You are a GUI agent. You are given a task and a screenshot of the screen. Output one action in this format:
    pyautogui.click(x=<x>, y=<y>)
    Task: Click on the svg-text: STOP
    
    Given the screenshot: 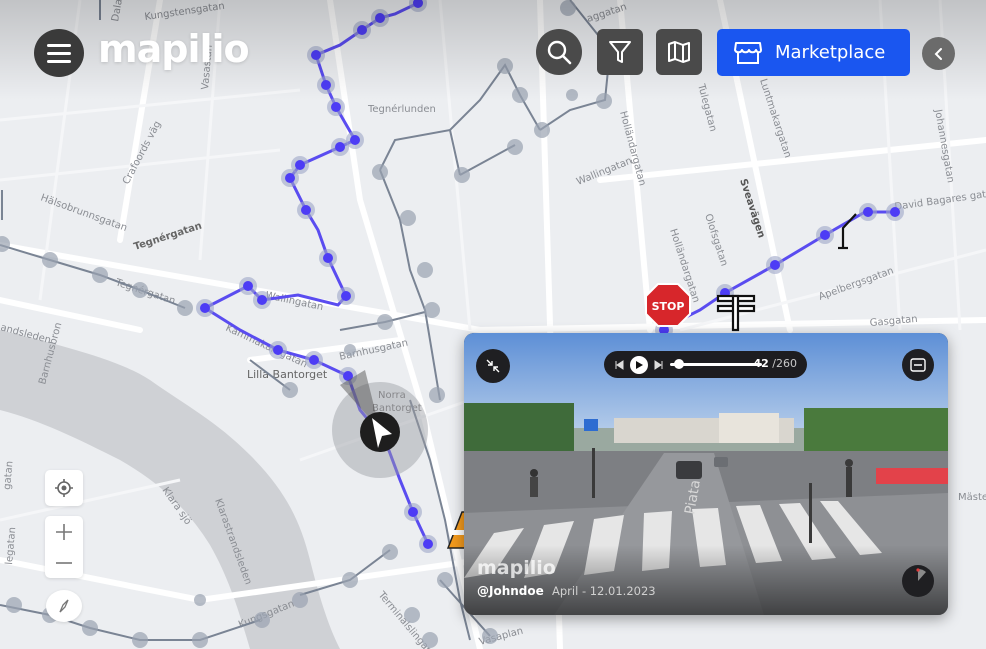 What is the action you would take?
    pyautogui.click(x=668, y=306)
    